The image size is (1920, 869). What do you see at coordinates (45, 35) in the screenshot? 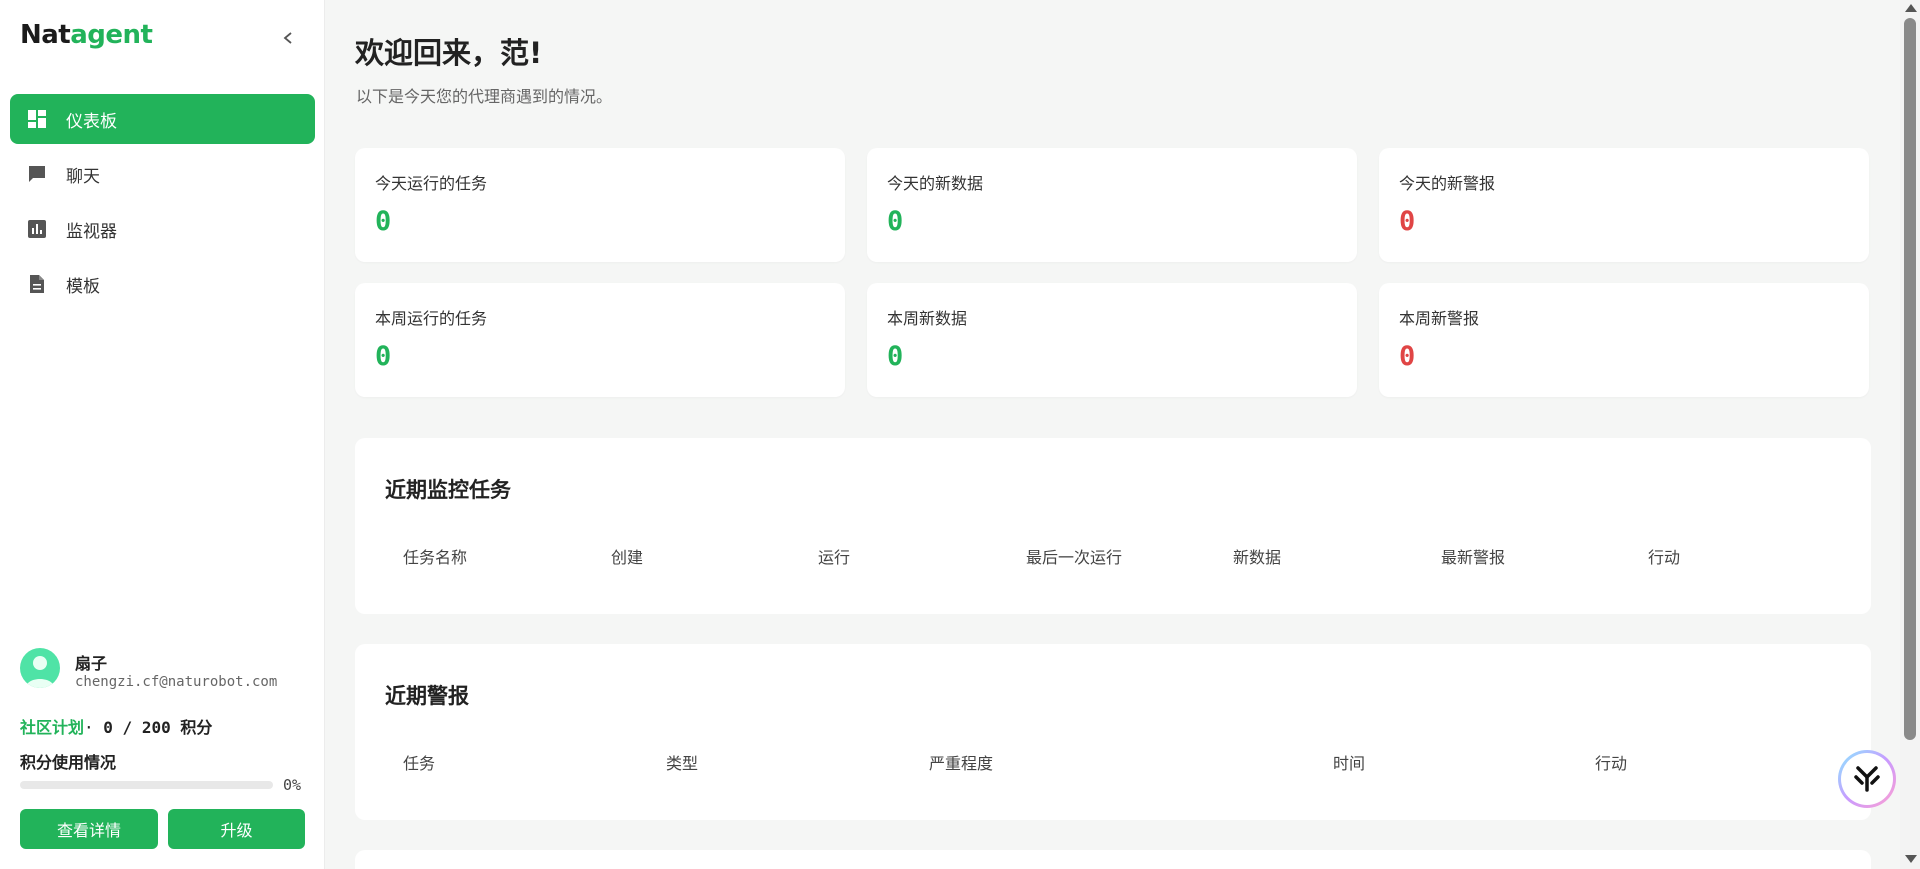
I see `brand-logo-part1: Nat` at bounding box center [45, 35].